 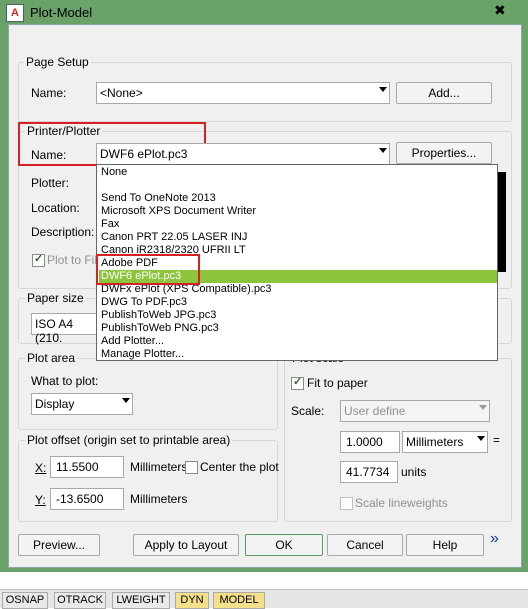 What do you see at coordinates (308, 411) in the screenshot?
I see `scale-label: Scale:` at bounding box center [308, 411].